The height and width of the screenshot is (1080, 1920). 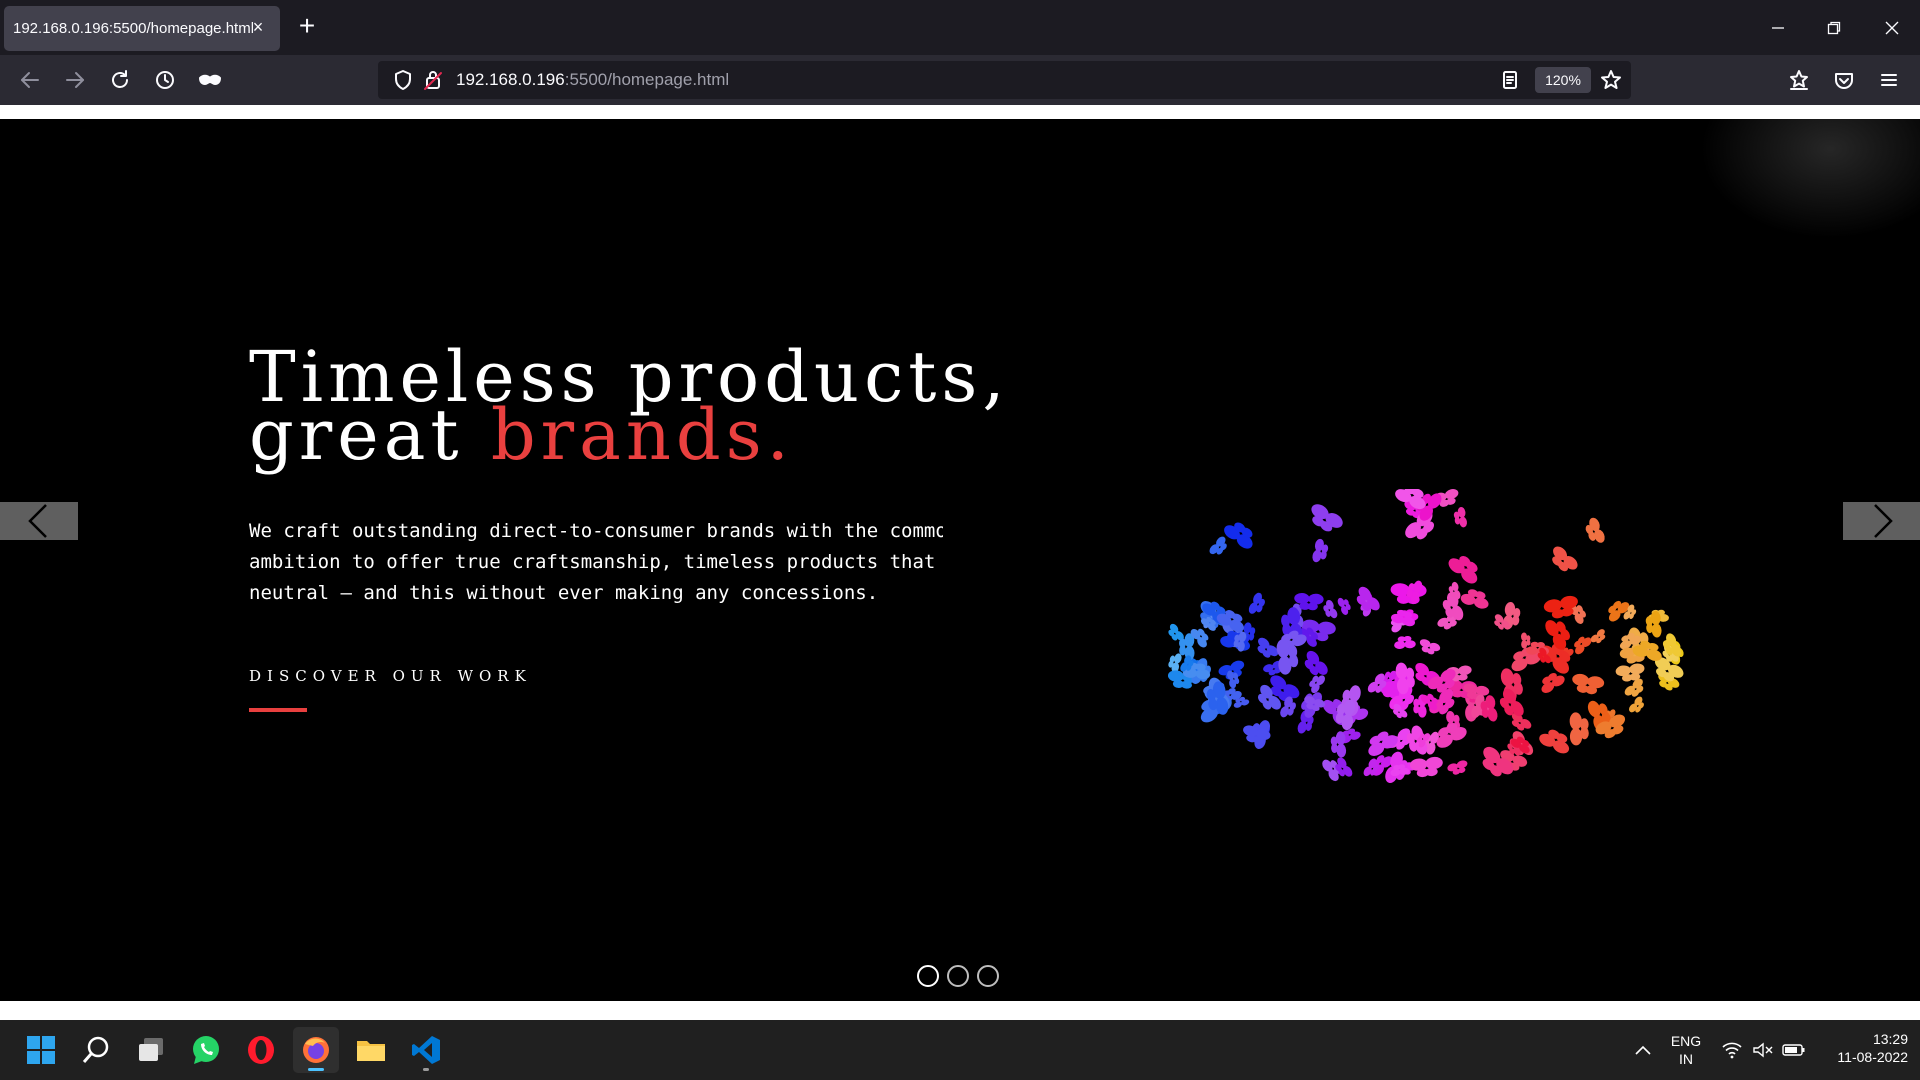 What do you see at coordinates (960, 1010) in the screenshot?
I see `page-bottom-margin` at bounding box center [960, 1010].